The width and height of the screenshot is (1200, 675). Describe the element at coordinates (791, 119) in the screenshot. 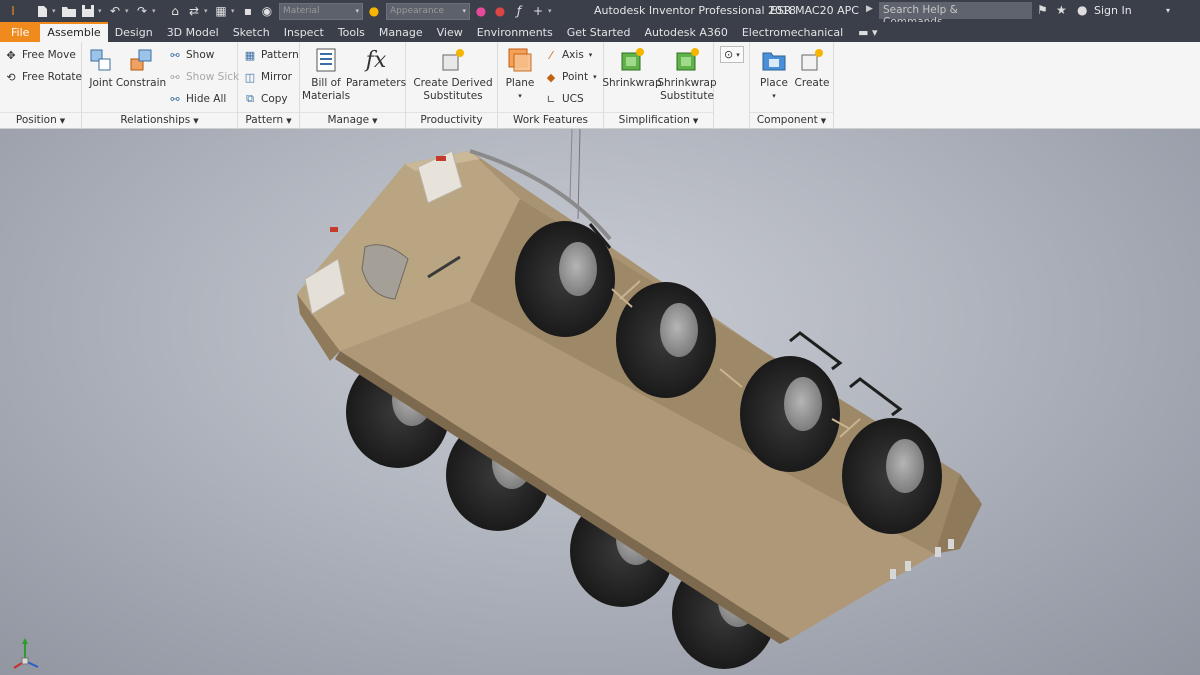

I see `panel-component-label: Component ▼` at that location.